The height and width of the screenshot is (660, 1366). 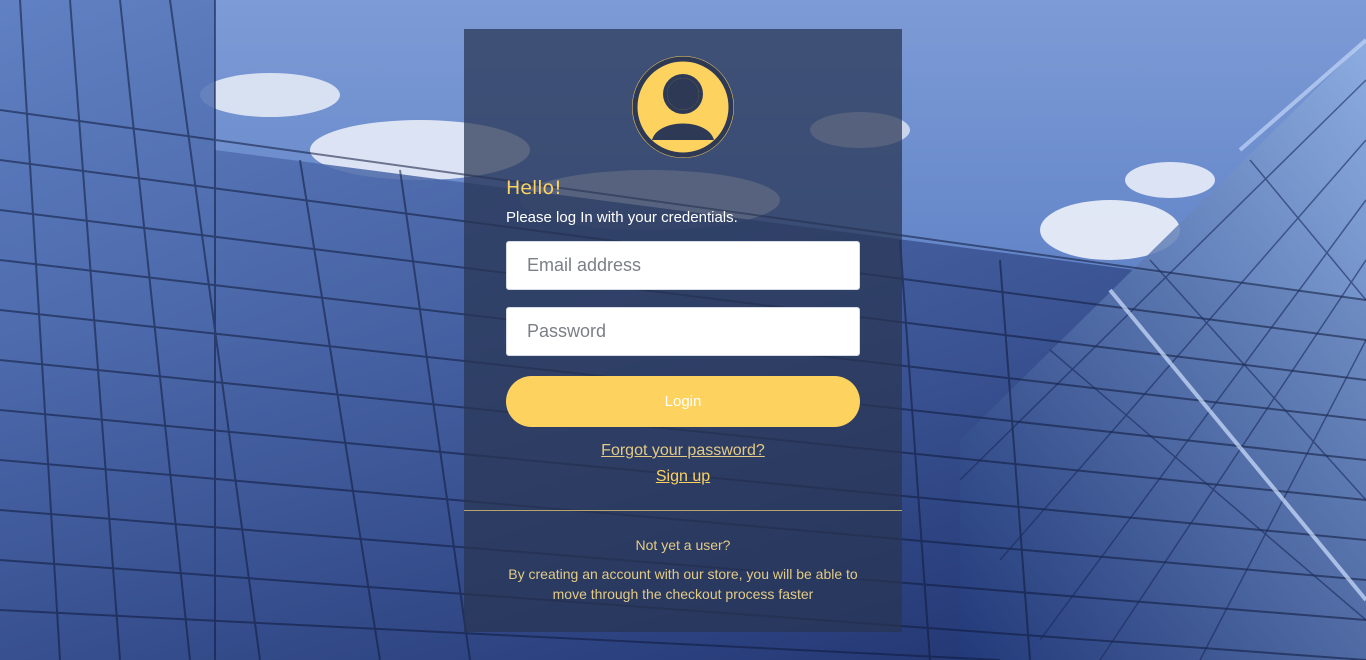 I want to click on user-avatar-icon, so click(x=683, y=107).